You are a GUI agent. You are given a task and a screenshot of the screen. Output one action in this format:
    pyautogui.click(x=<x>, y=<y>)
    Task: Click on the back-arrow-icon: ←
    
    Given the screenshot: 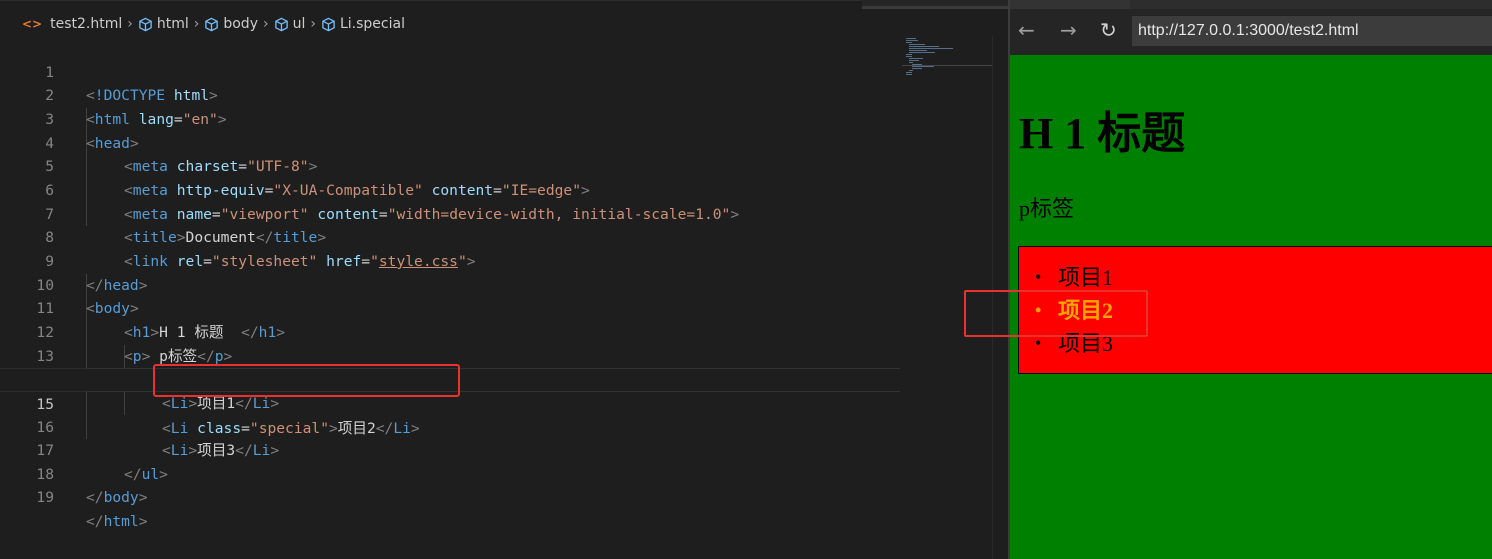 What is the action you would take?
    pyautogui.click(x=1026, y=30)
    